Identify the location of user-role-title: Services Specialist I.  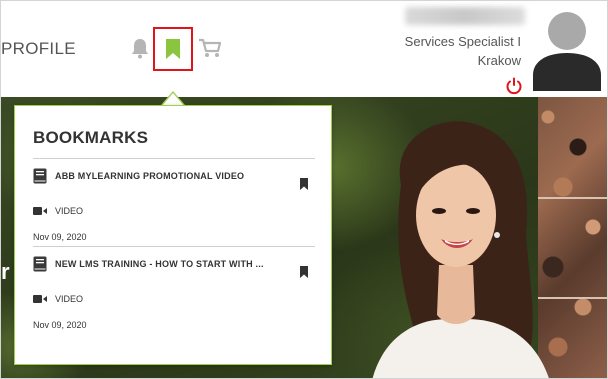
(462, 41).